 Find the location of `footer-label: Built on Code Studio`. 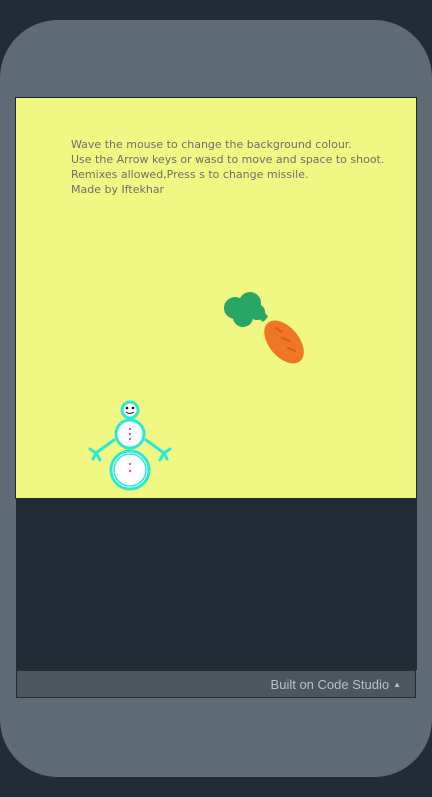

footer-label: Built on Code Studio is located at coordinates (330, 684).